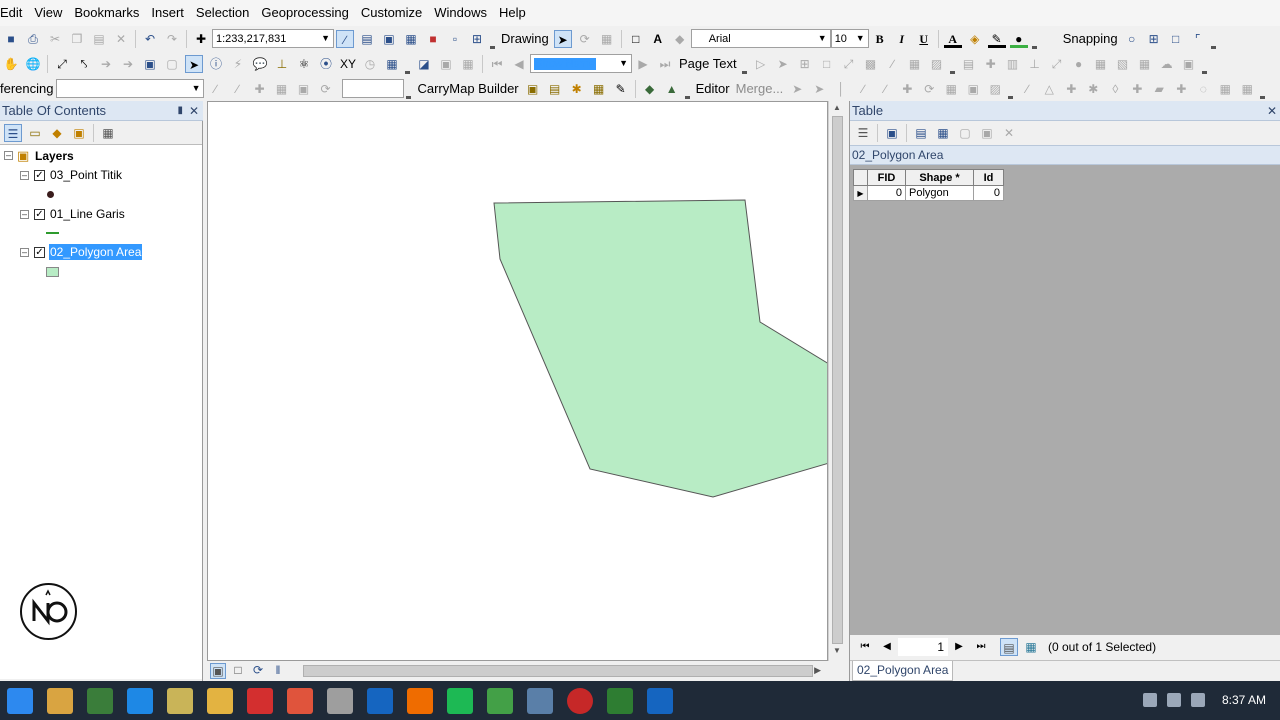 The image size is (1280, 720). I want to click on pin-icon: ▮, so click(180, 111).